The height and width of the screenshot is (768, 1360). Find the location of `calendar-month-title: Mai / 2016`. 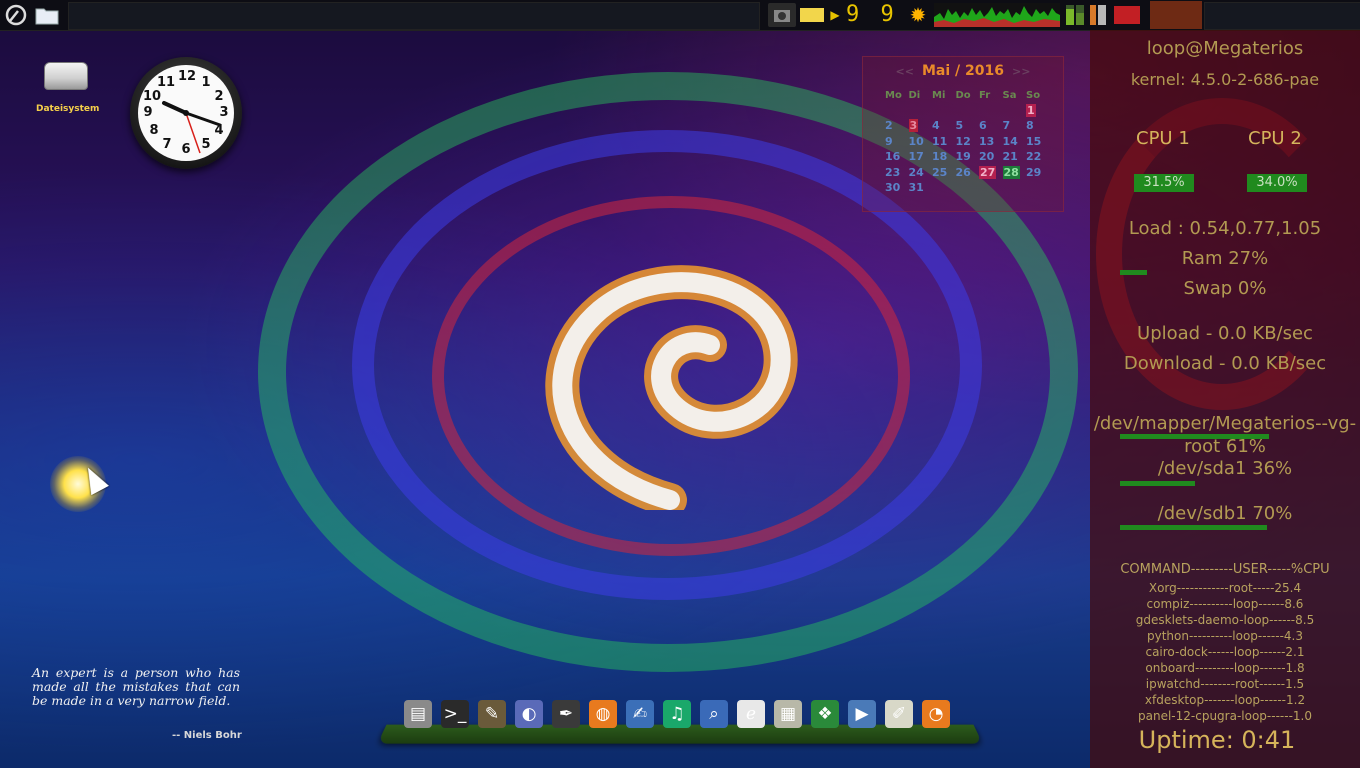

calendar-month-title: Mai / 2016 is located at coordinates (962, 71).